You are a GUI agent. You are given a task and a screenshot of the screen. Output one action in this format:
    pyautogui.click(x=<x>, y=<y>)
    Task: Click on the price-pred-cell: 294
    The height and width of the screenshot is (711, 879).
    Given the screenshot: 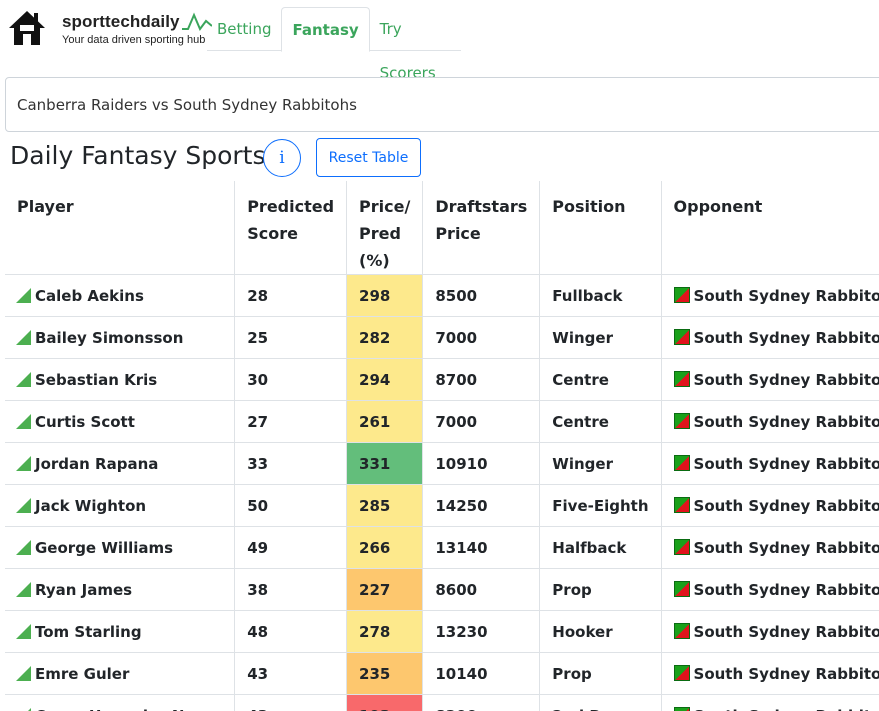 What is the action you would take?
    pyautogui.click(x=384, y=379)
    